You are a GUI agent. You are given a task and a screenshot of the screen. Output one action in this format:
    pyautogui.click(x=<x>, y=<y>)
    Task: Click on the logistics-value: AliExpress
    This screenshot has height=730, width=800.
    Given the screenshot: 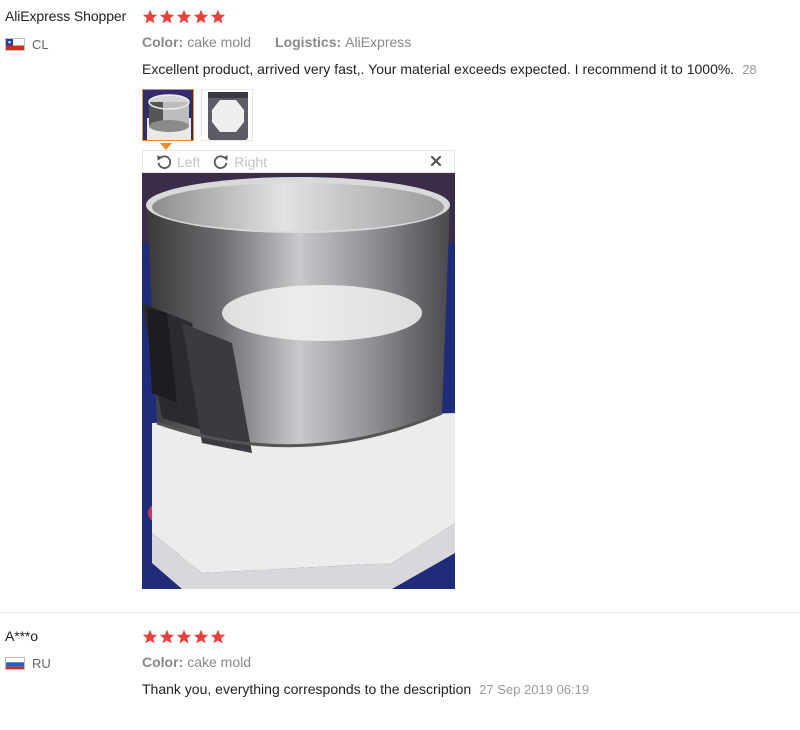 What is the action you would take?
    pyautogui.click(x=378, y=42)
    